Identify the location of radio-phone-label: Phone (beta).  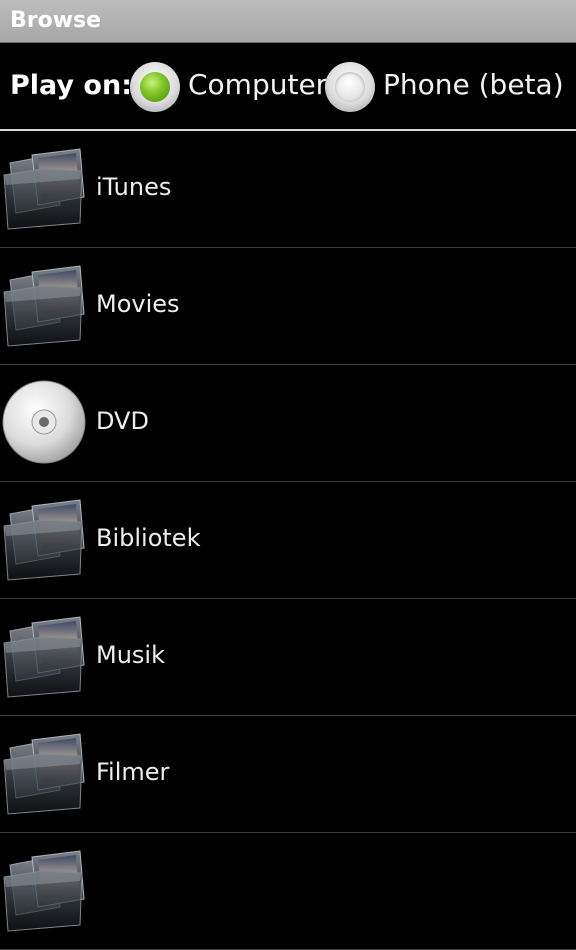
(473, 84).